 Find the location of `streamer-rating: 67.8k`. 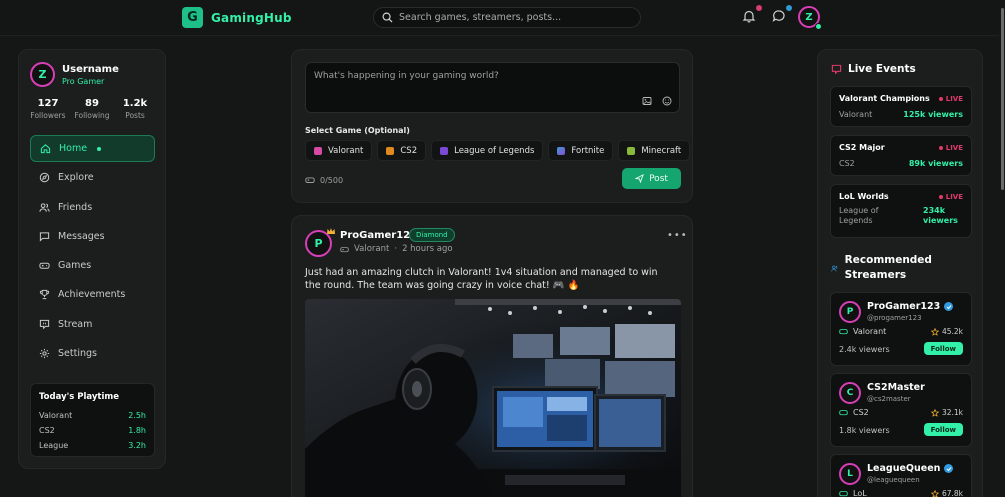

streamer-rating: 67.8k is located at coordinates (952, 493).